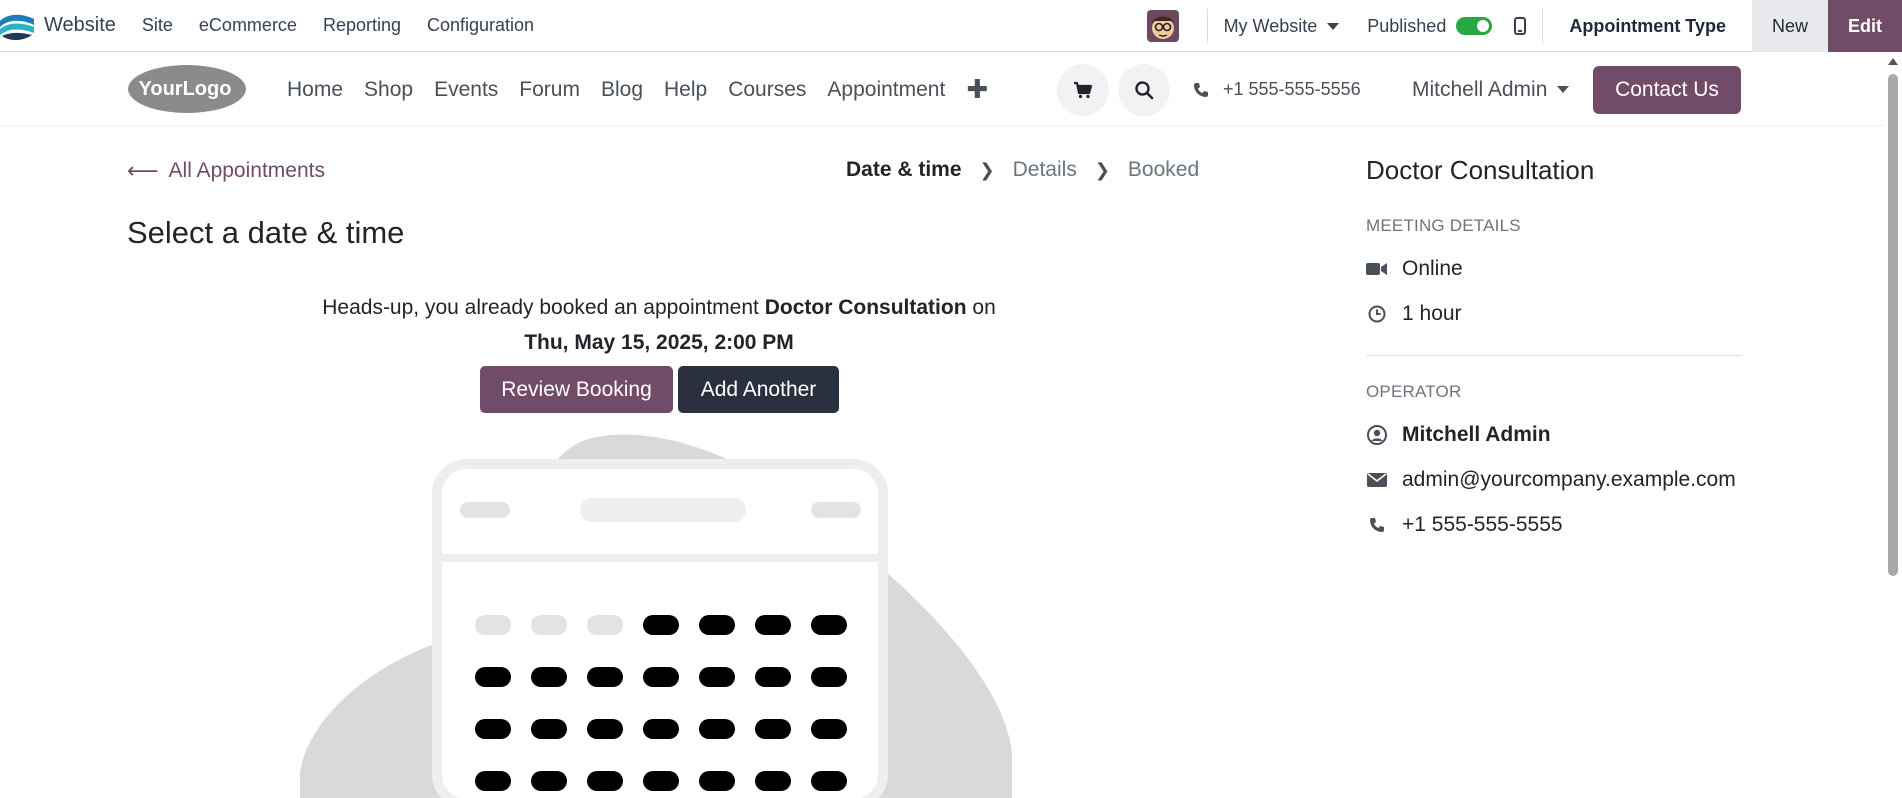  I want to click on logo-text: YourLogo, so click(185, 89).